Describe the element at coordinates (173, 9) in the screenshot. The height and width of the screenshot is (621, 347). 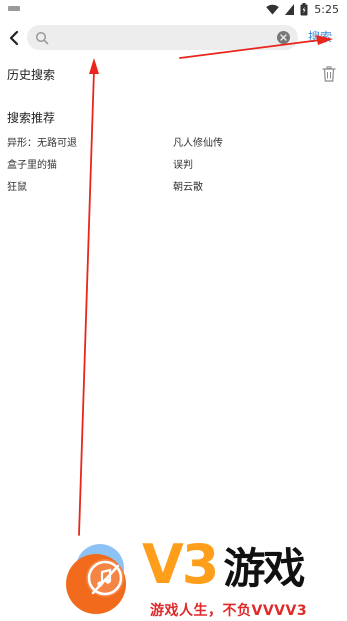
I see `status-bar: 5:25` at that location.